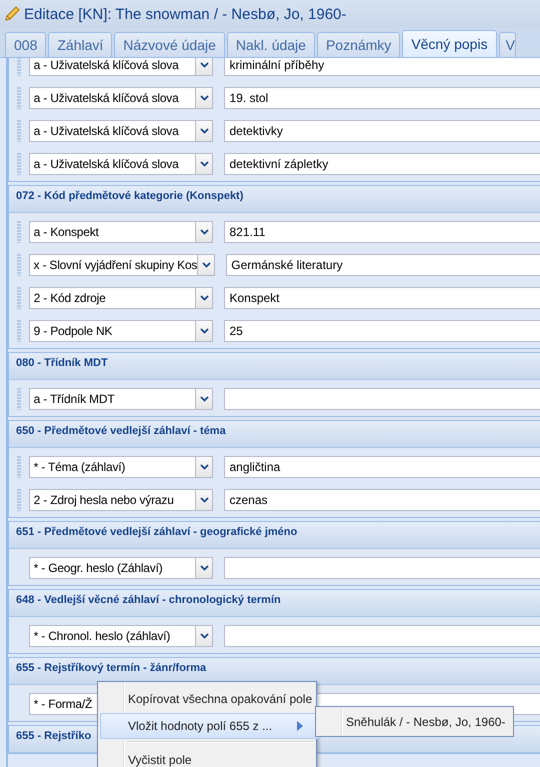 The height and width of the screenshot is (767, 540). Describe the element at coordinates (382, 467) in the screenshot. I see `value-field: angličtina` at that location.